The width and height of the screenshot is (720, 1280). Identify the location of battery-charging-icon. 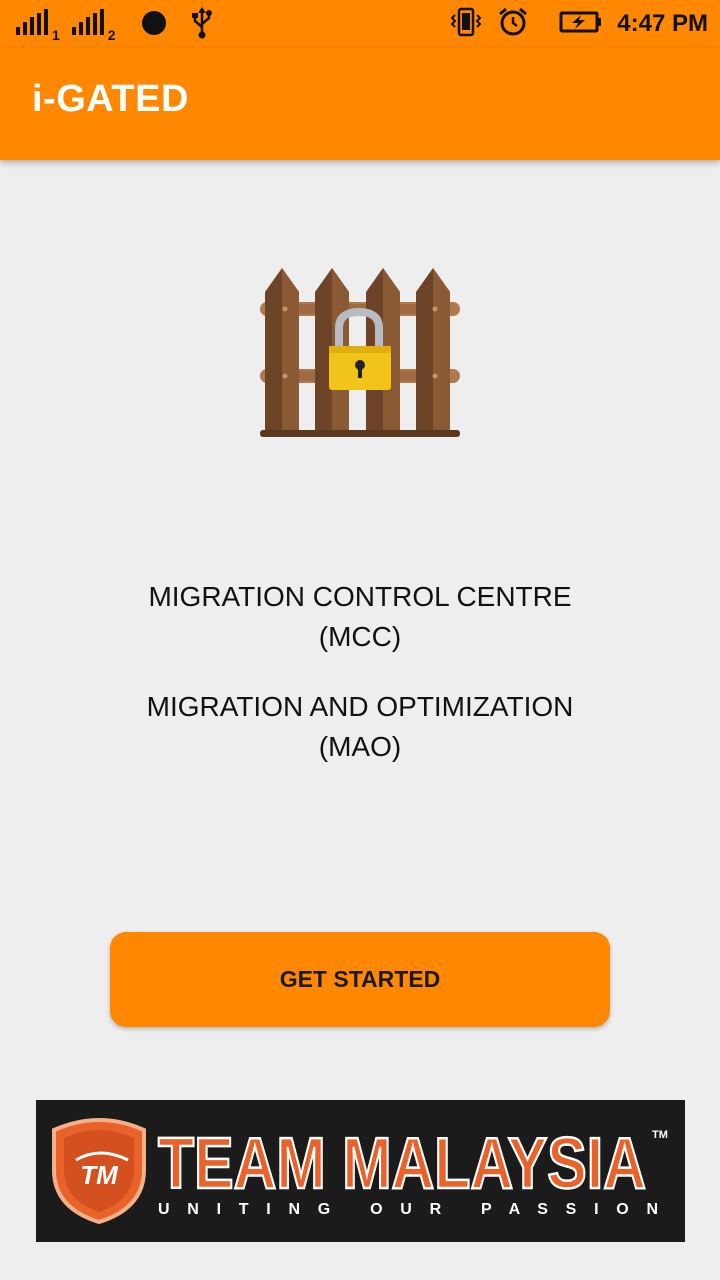
(581, 24).